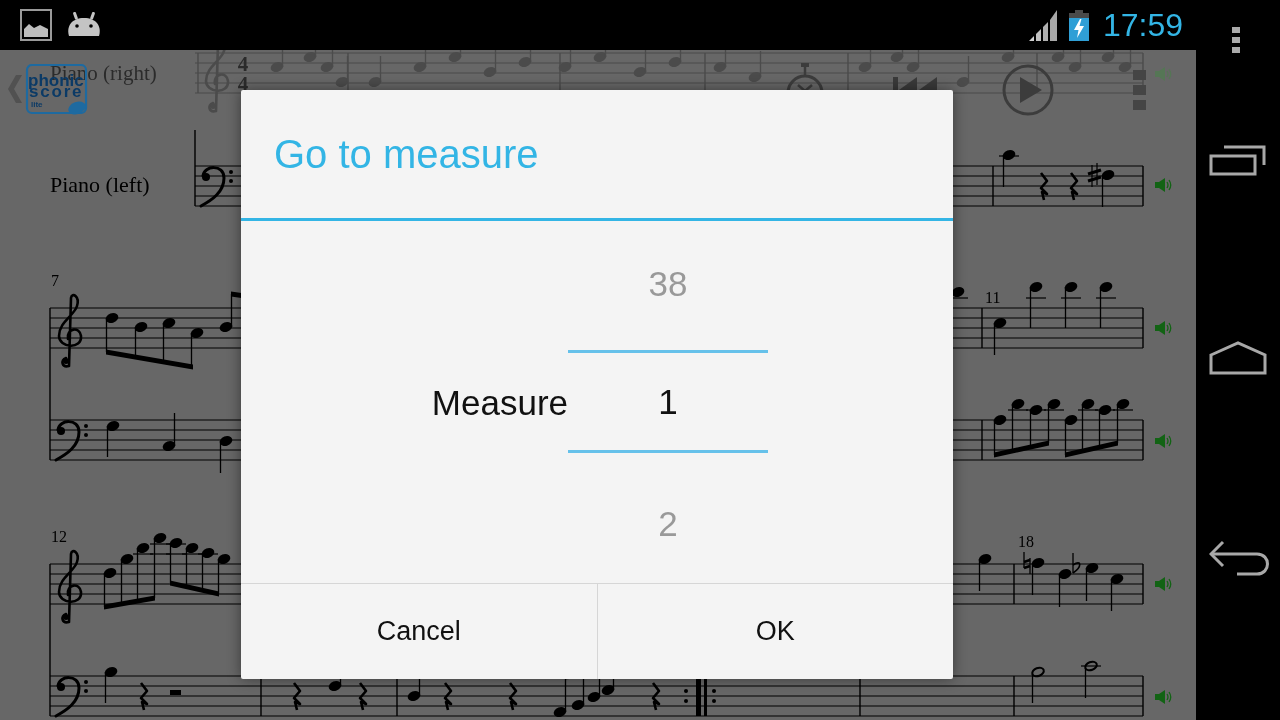  I want to click on picture-icon, so click(36, 25).